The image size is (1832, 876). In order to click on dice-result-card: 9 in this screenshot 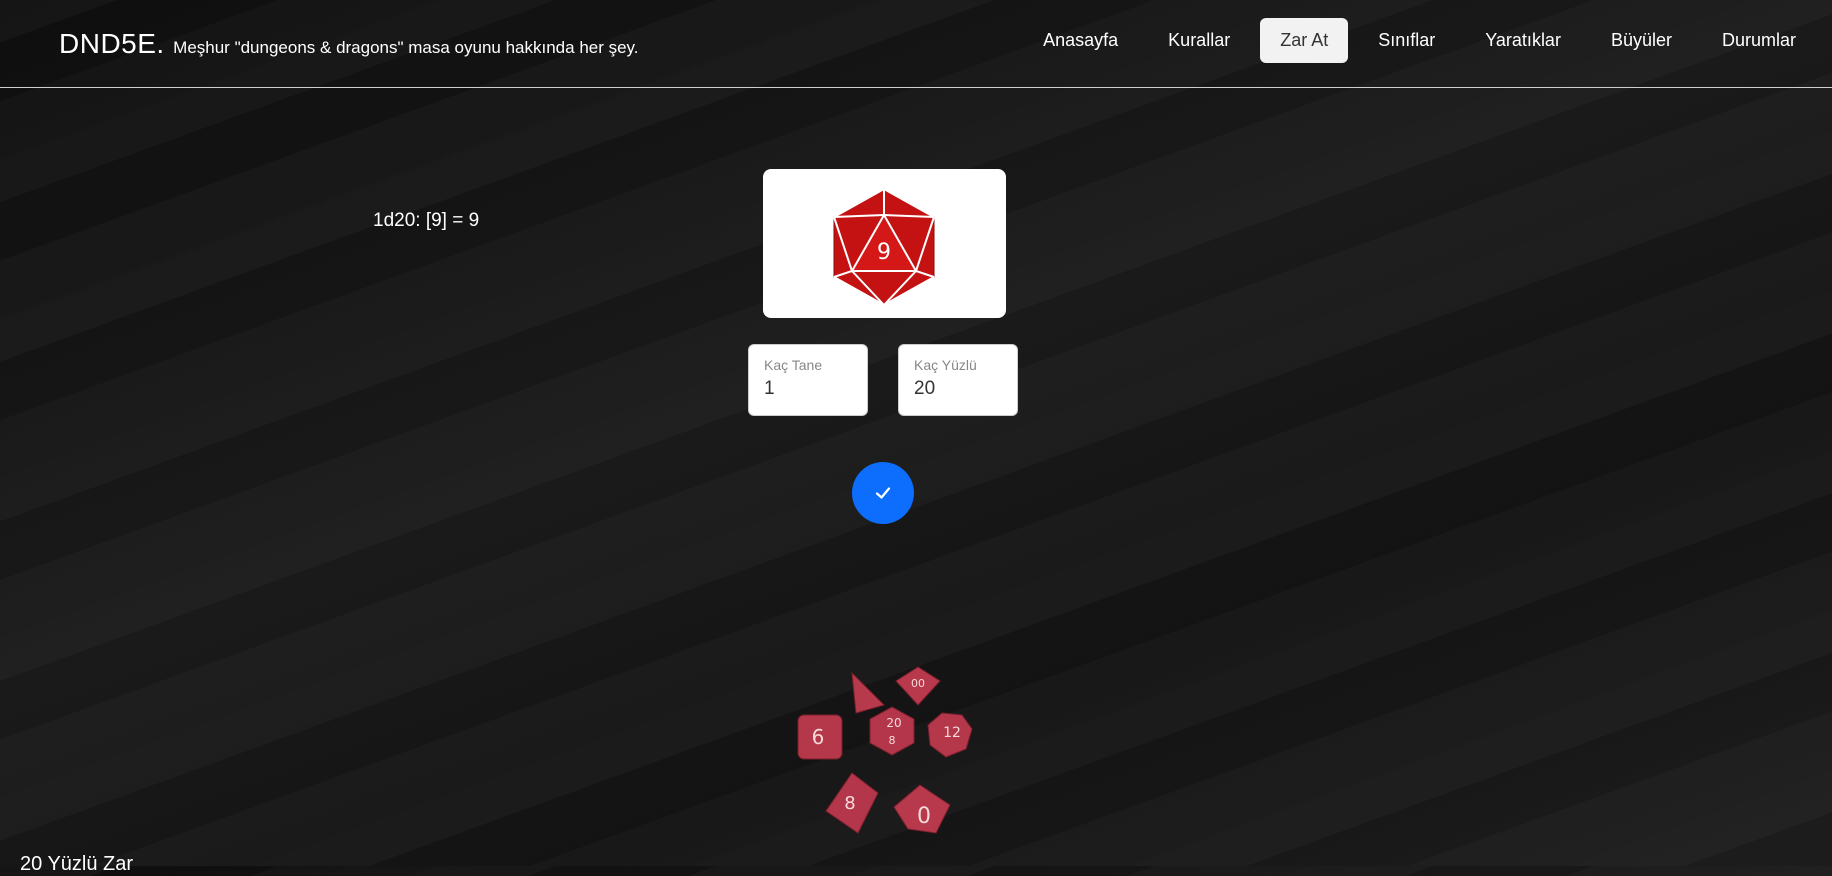, I will do `click(884, 243)`.